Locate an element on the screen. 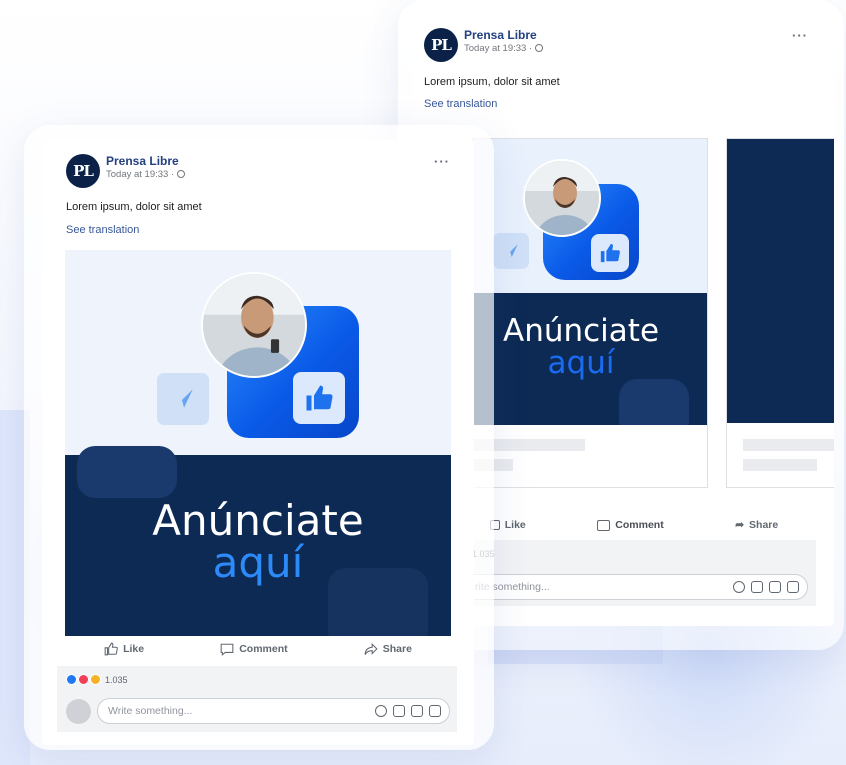 The image size is (846, 765). carousel-card-1: Anúnciate aquí is located at coordinates (590, 313).